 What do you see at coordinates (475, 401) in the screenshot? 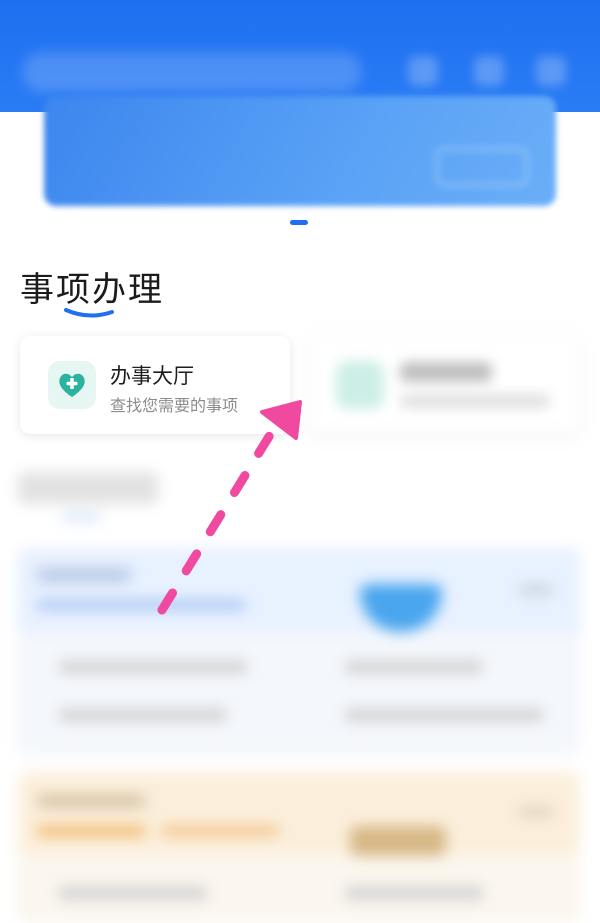
I see `blurred-subtitle` at bounding box center [475, 401].